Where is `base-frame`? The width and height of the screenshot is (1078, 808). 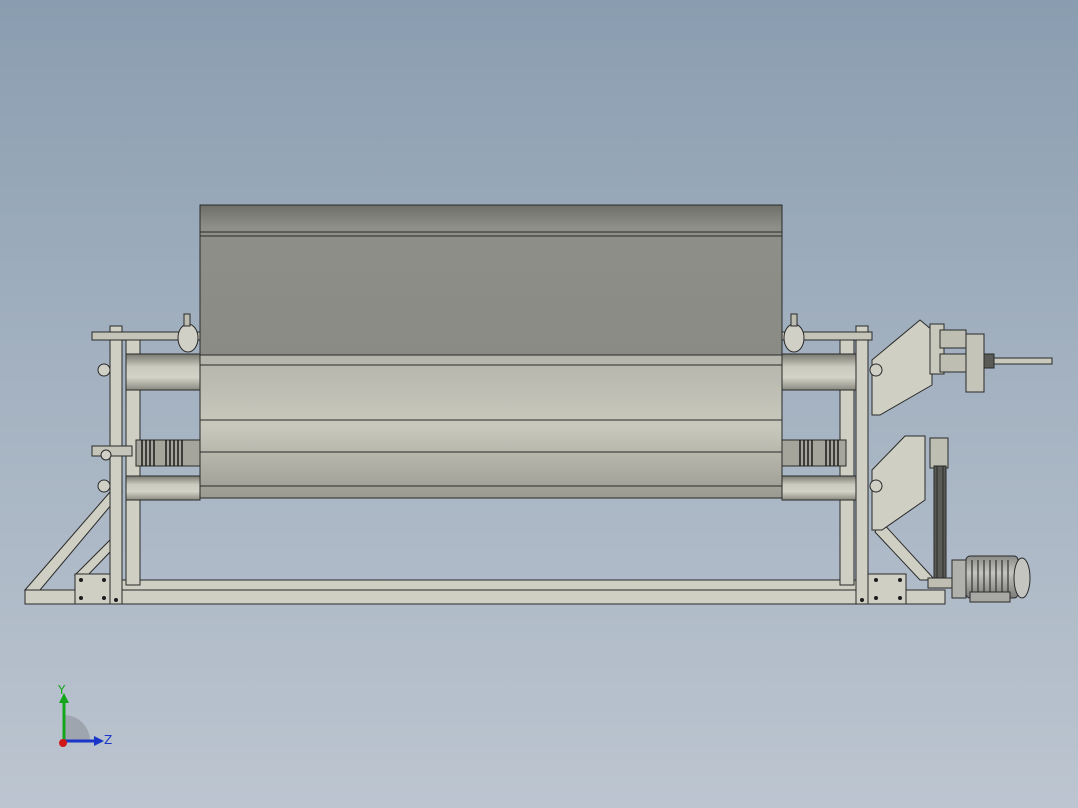 base-frame is located at coordinates (484, 548).